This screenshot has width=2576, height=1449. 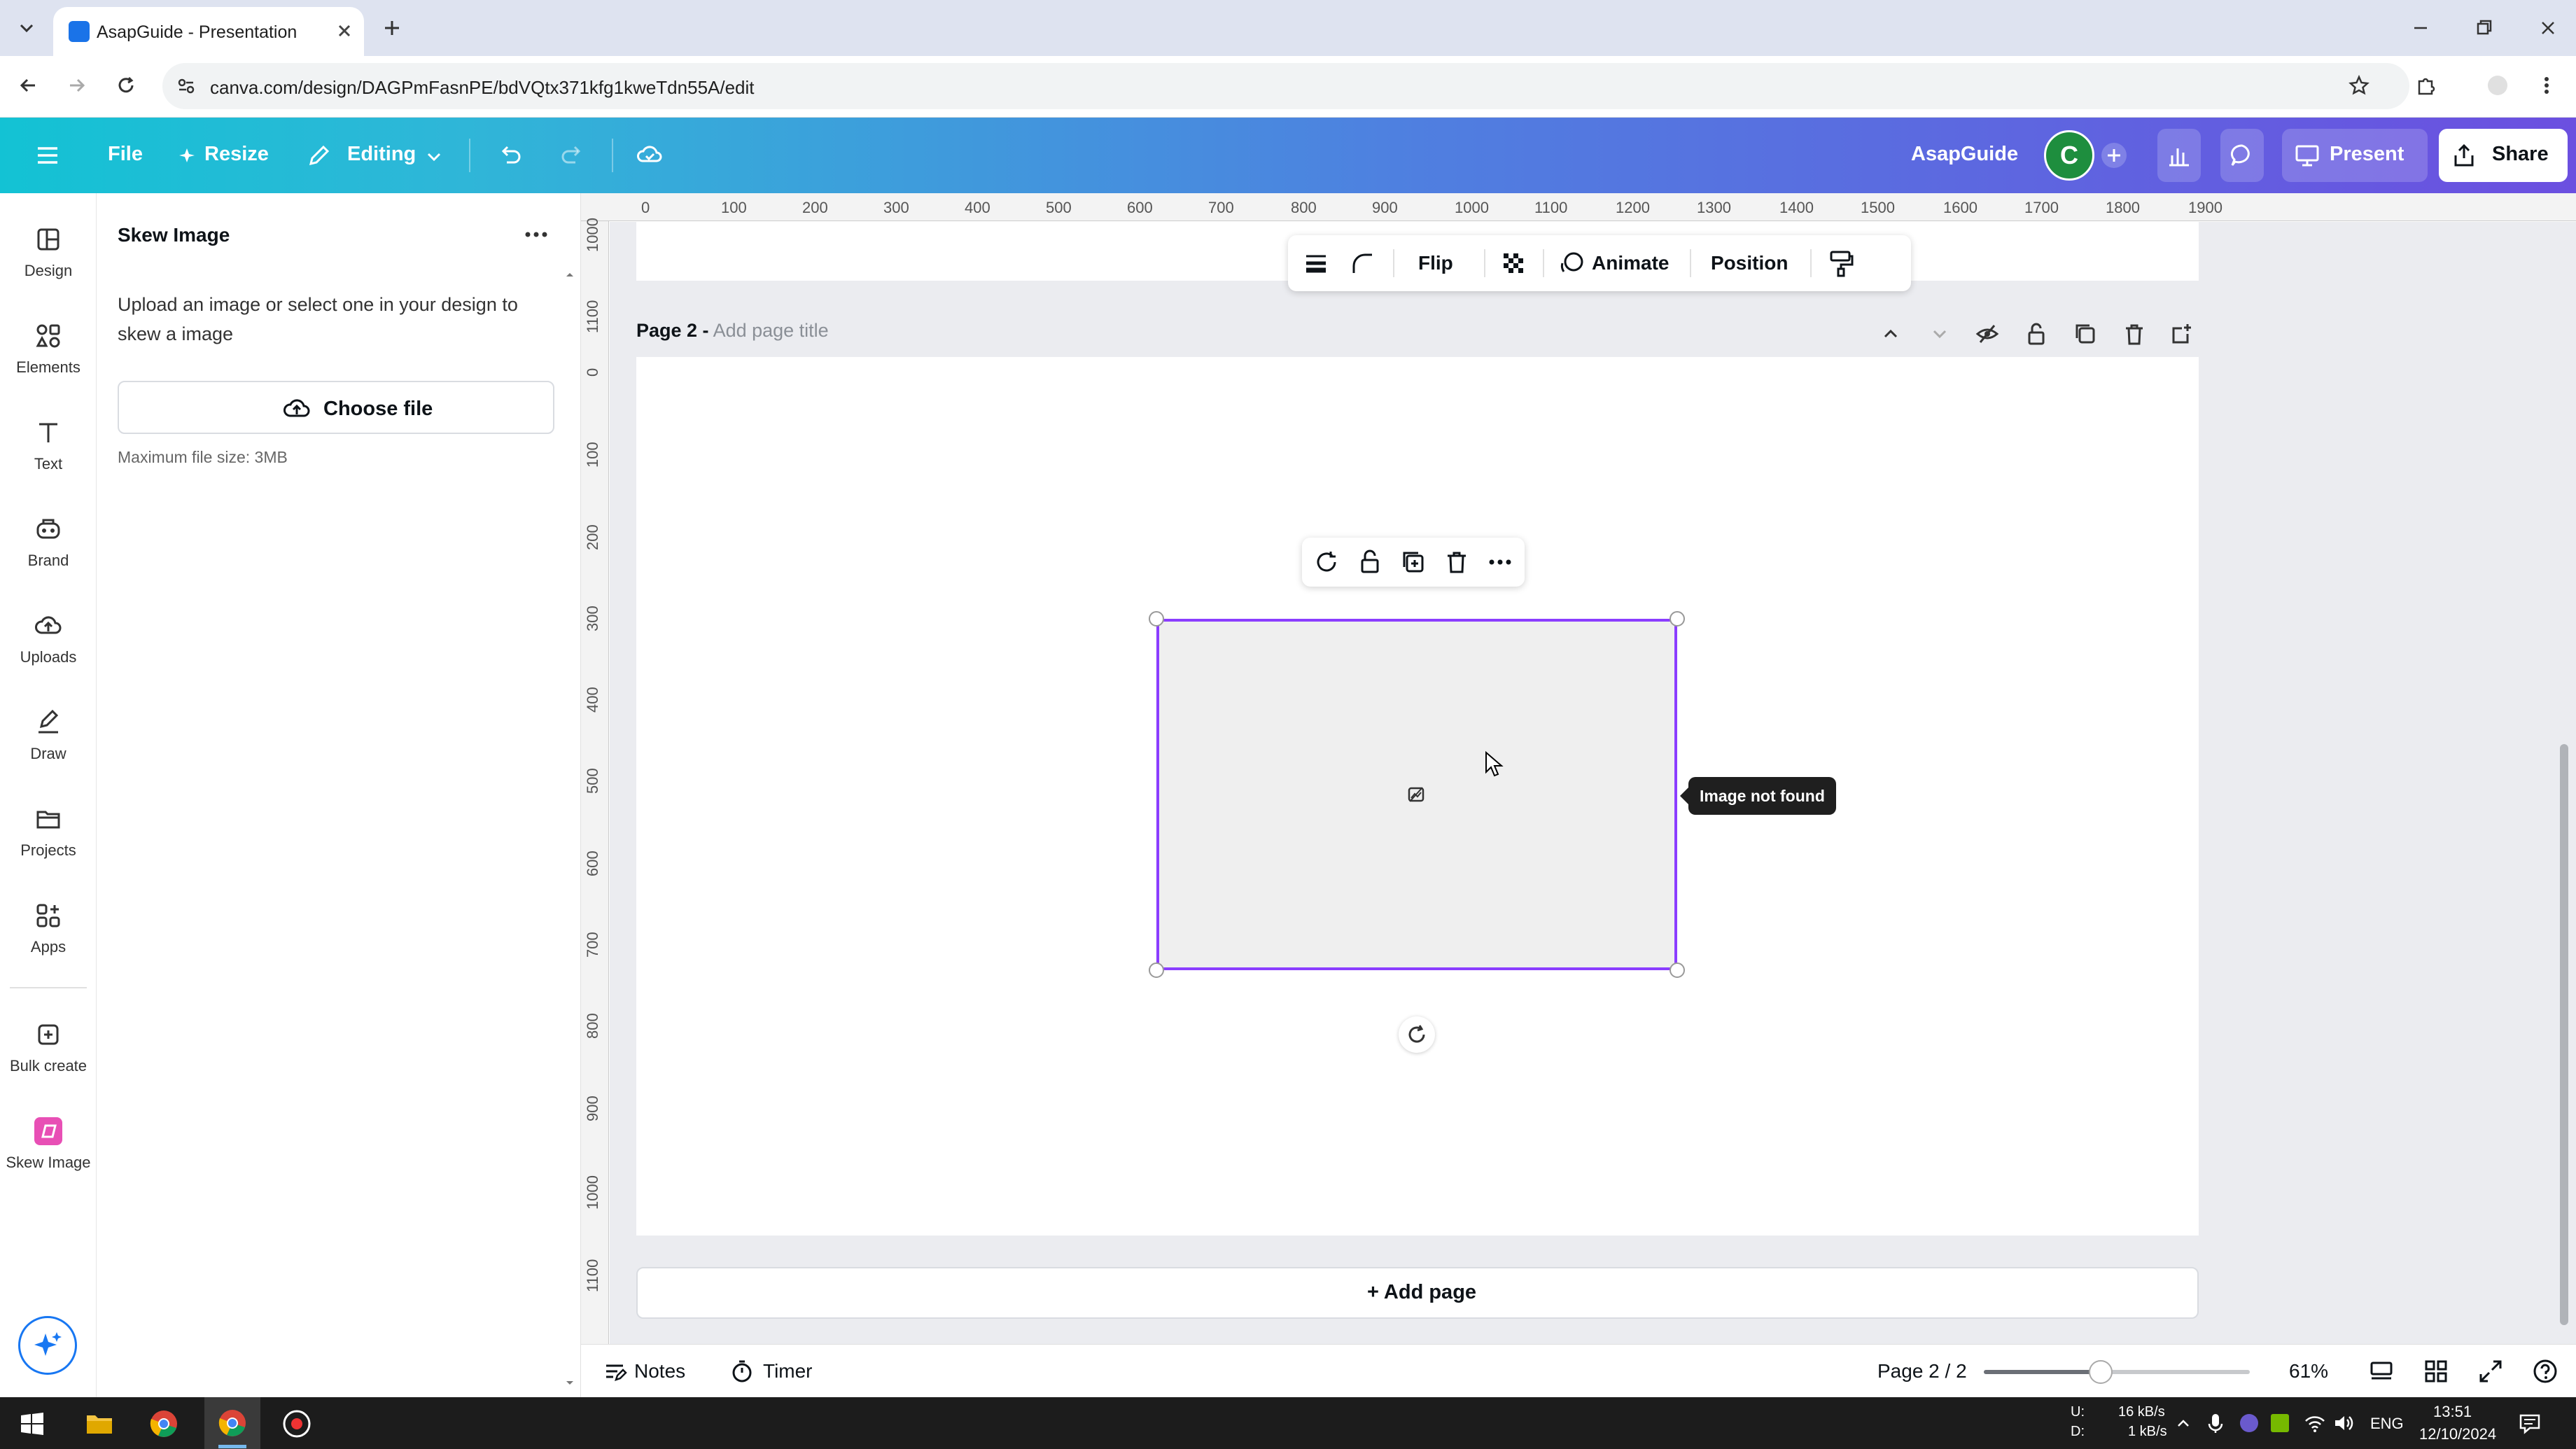 What do you see at coordinates (434, 156) in the screenshot?
I see `chevron-down-icon` at bounding box center [434, 156].